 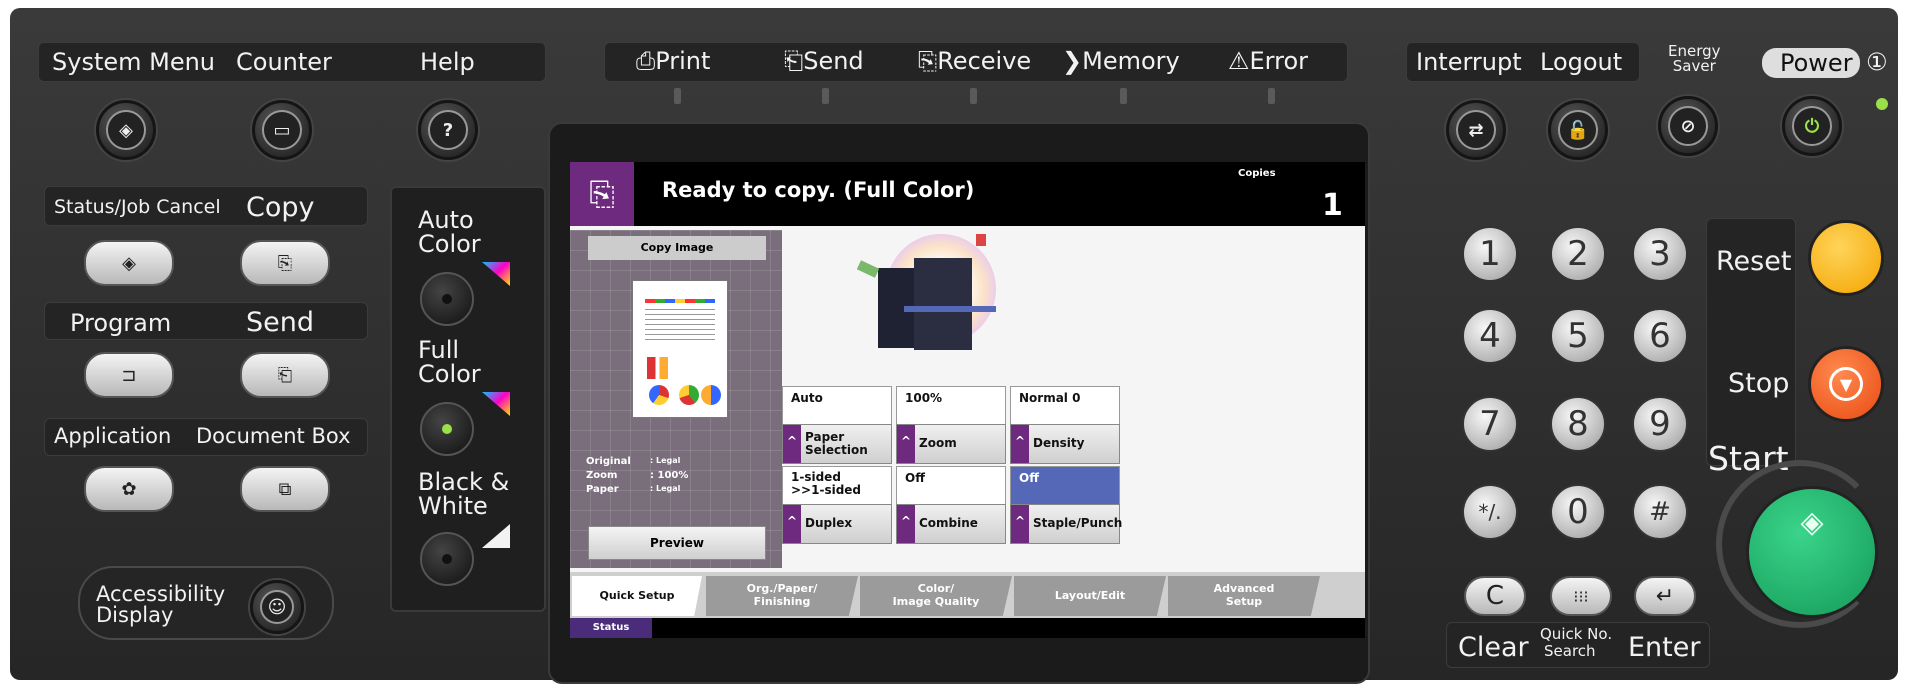 What do you see at coordinates (1665, 596) in the screenshot?
I see `enter-button: ↵` at bounding box center [1665, 596].